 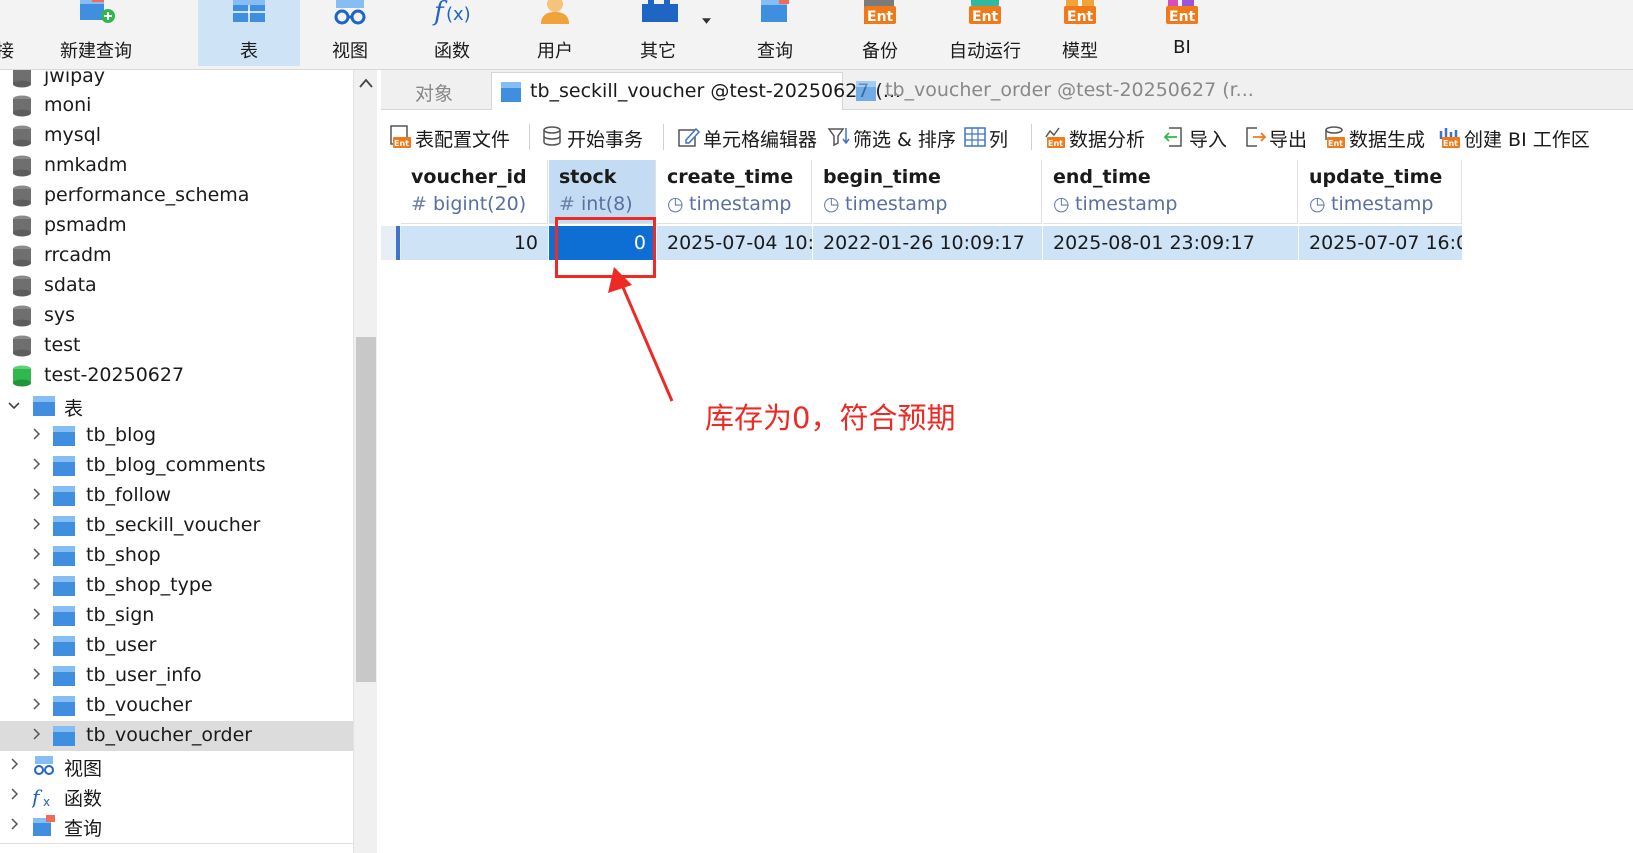 What do you see at coordinates (880, 33) in the screenshot?
I see `ribbon-backup-button: Ent 备份` at bounding box center [880, 33].